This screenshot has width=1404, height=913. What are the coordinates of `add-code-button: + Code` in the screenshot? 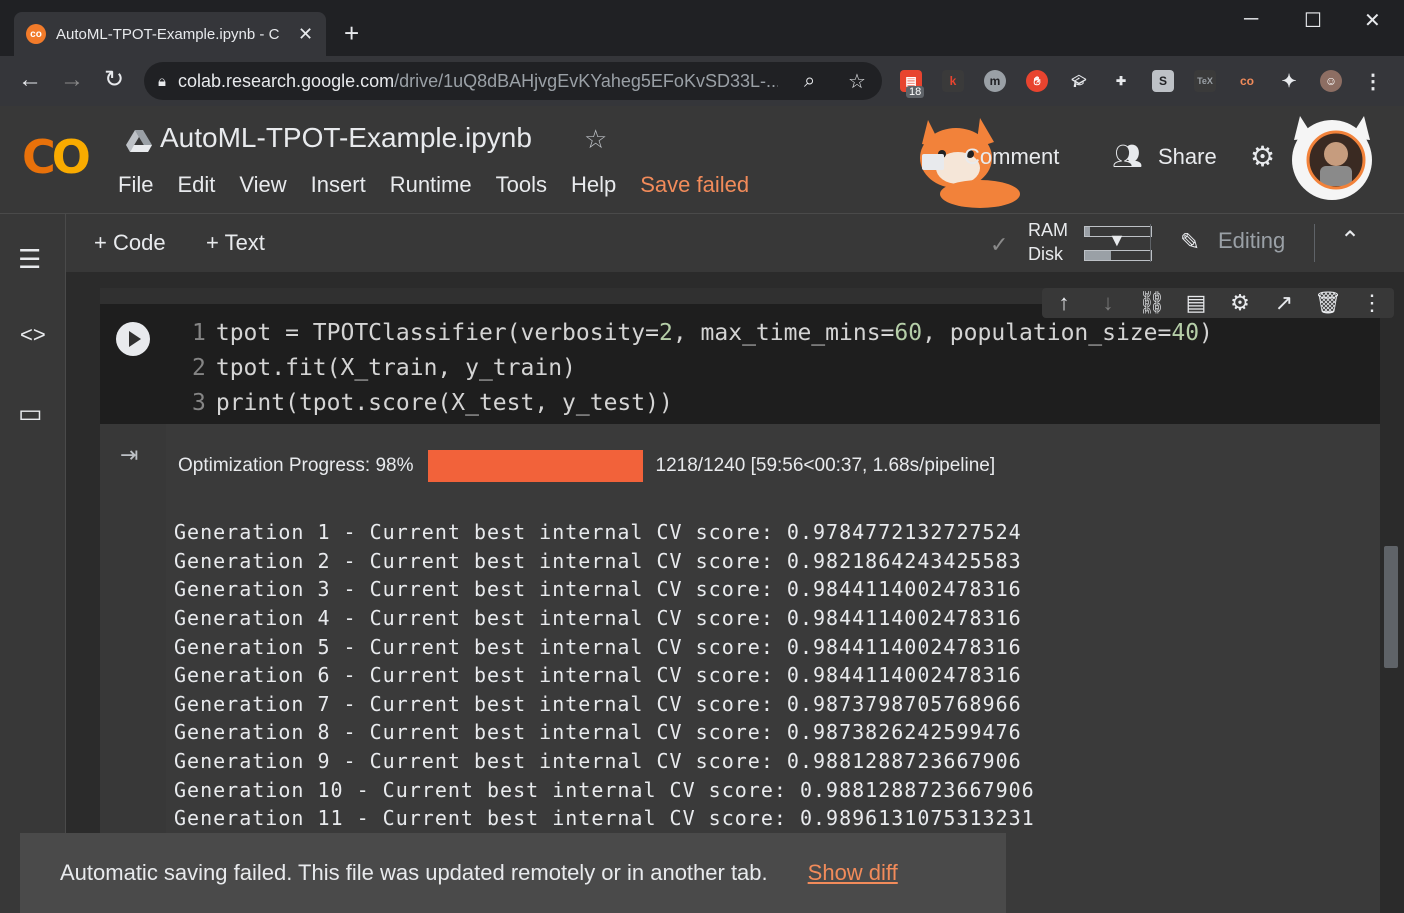 It's located at (130, 243).